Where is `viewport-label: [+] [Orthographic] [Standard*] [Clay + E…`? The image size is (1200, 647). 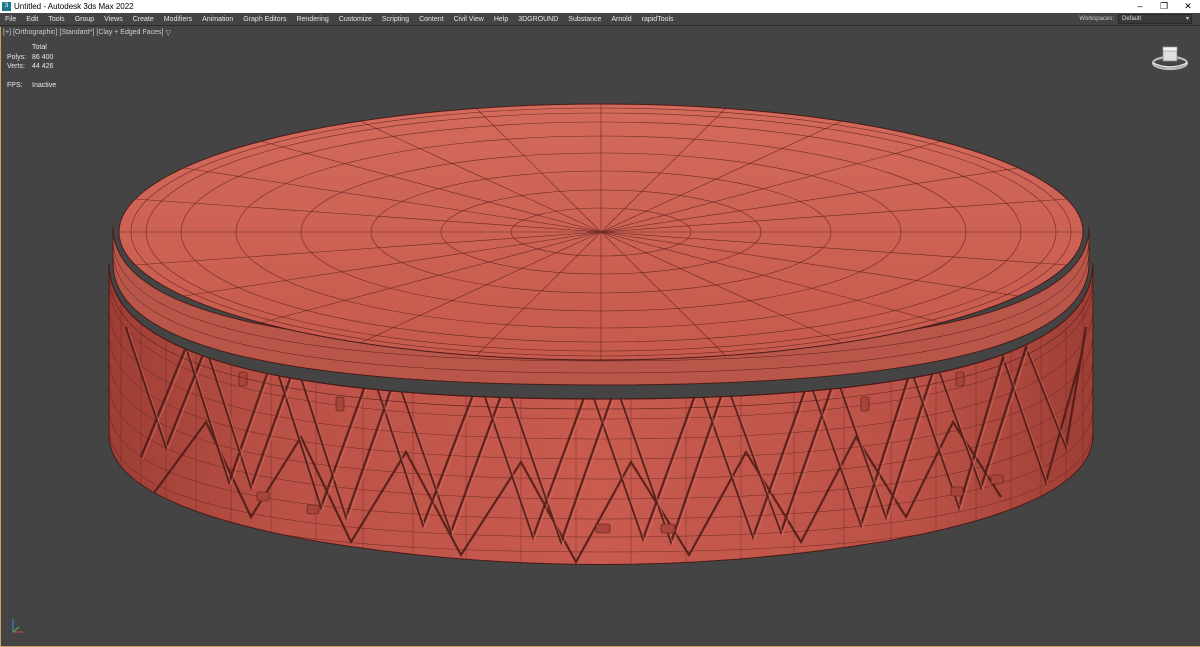 viewport-label: [+] [Orthographic] [Standard*] [Clay + E… is located at coordinates (87, 33).